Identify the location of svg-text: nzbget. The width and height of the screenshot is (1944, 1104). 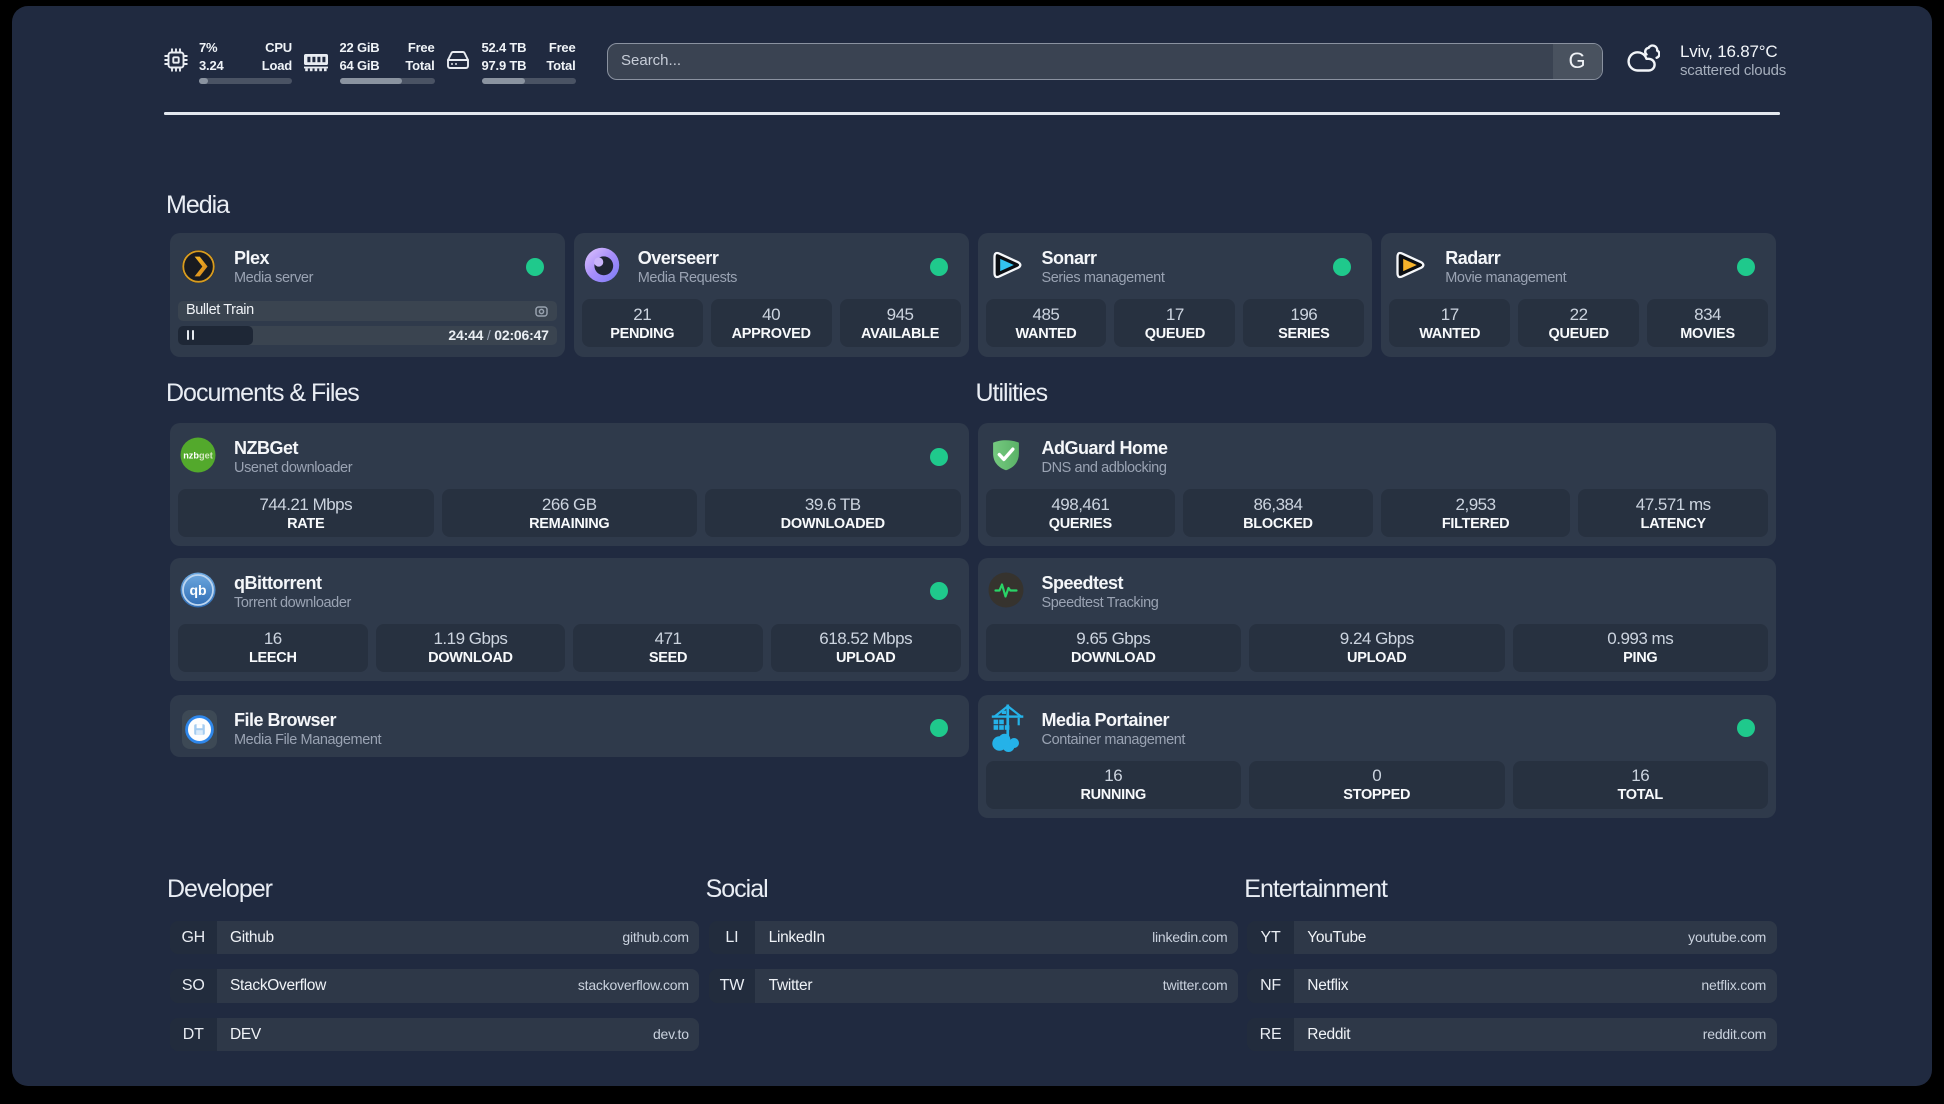
(198, 456).